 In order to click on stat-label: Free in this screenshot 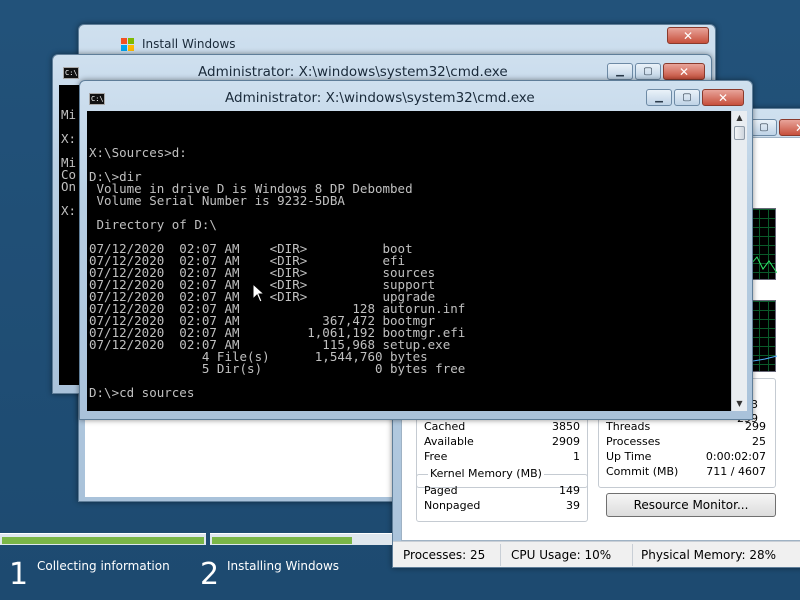, I will do `click(436, 456)`.